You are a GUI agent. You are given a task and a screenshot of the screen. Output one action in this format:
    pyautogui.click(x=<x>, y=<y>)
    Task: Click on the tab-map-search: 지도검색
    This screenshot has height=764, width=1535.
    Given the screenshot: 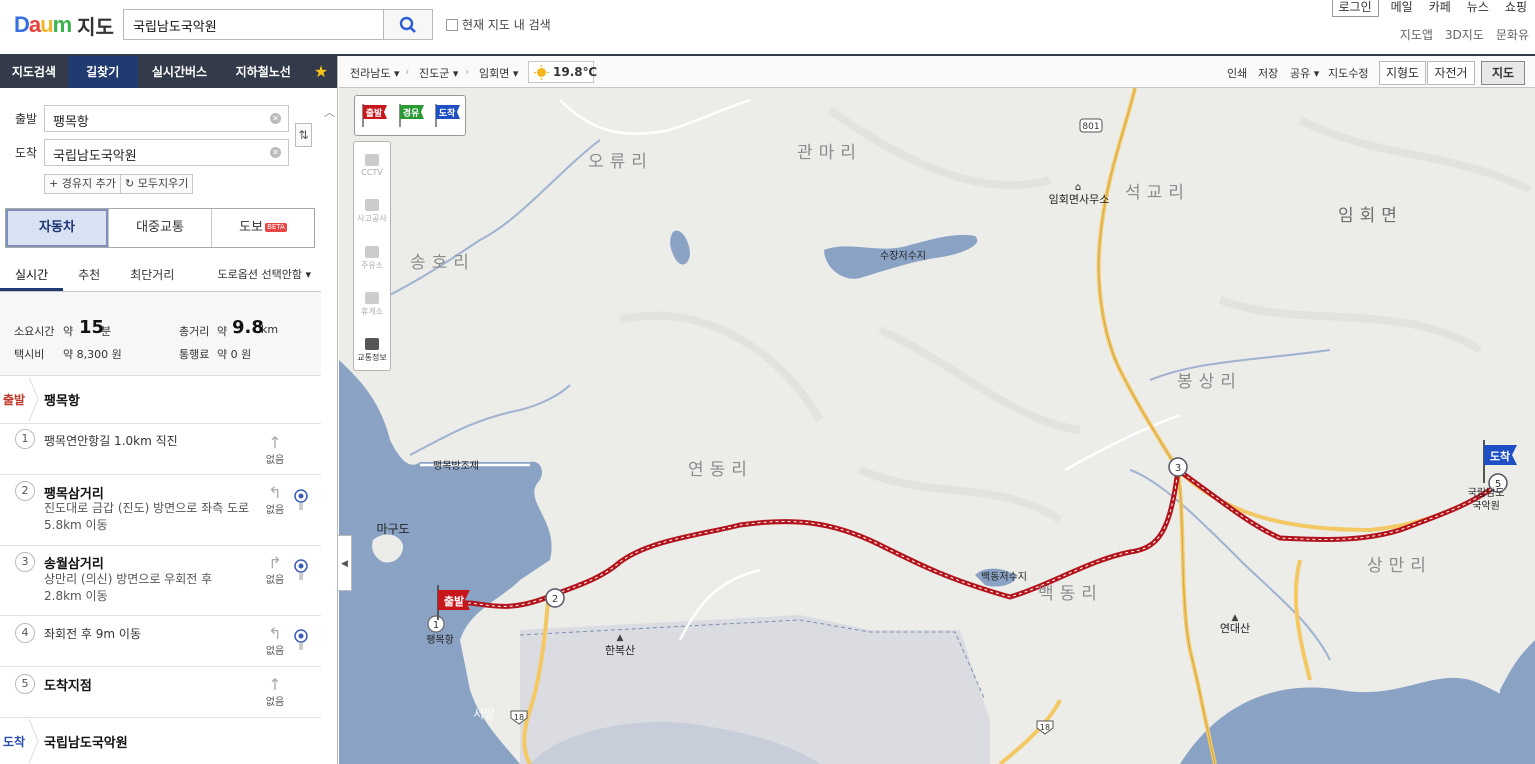 What is the action you would take?
    pyautogui.click(x=34, y=72)
    